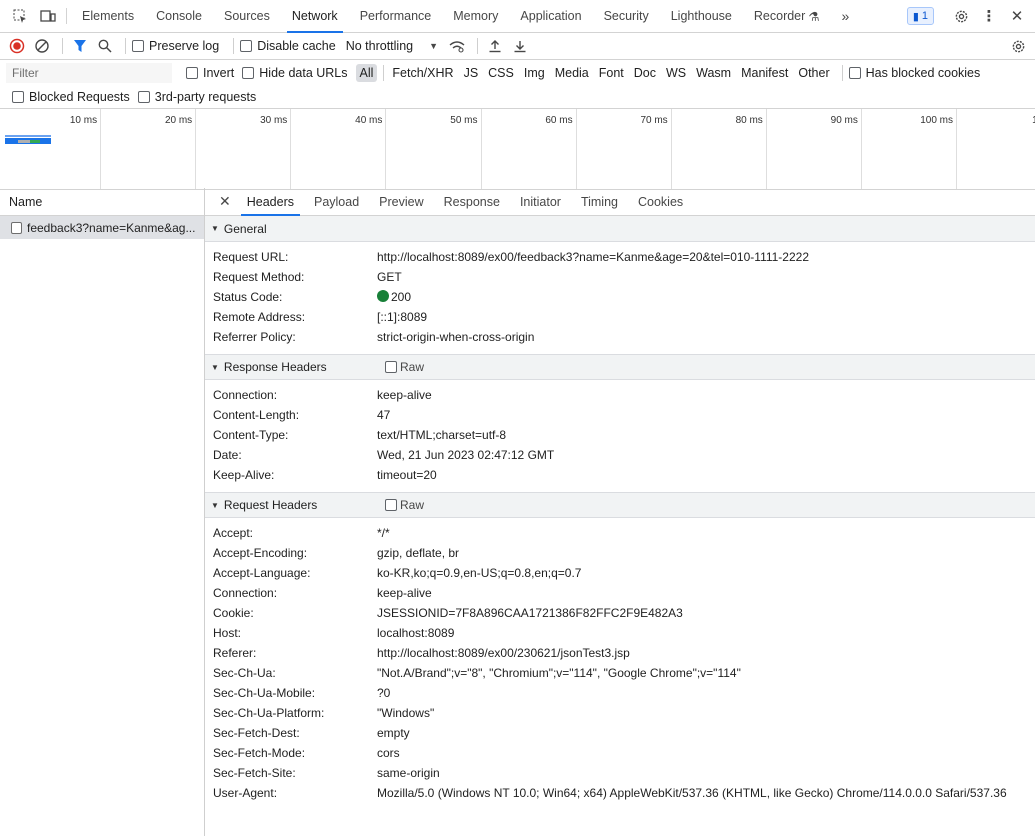  What do you see at coordinates (80, 46) in the screenshot?
I see `filter-funnel-icon` at bounding box center [80, 46].